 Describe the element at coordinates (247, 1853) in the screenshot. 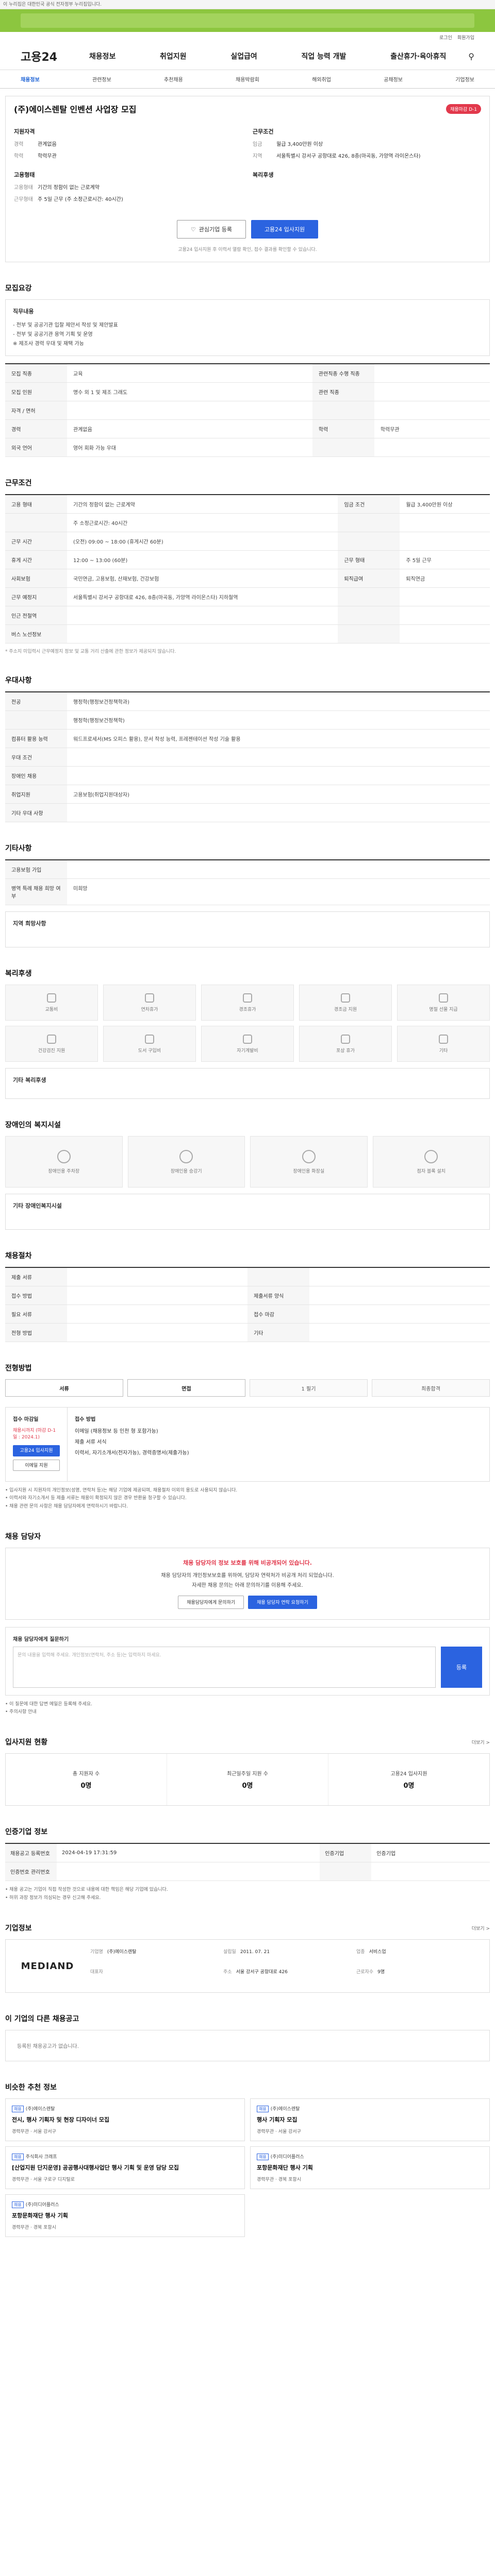

I see `table-row: 채용공고 등록번호 2024-04-19 17:31:59 인증기업 인증기업` at that location.